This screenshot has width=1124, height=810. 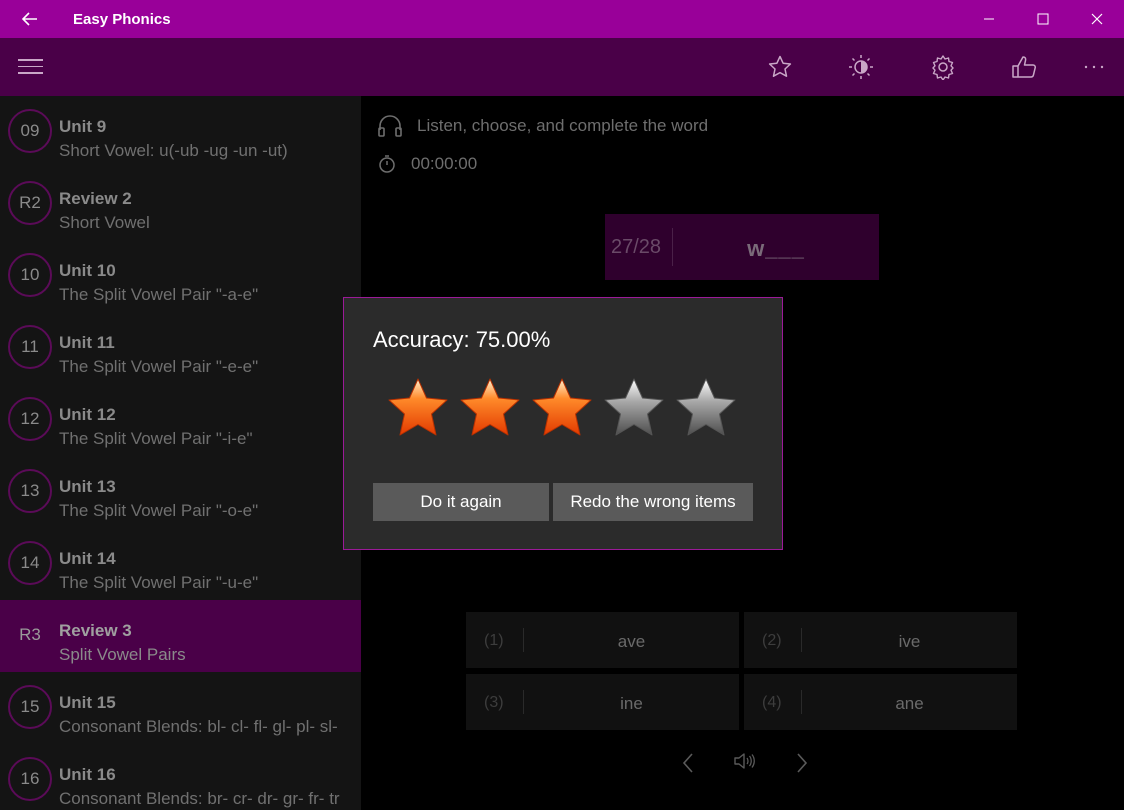 I want to click on progress-counter: 27/28, so click(x=636, y=247).